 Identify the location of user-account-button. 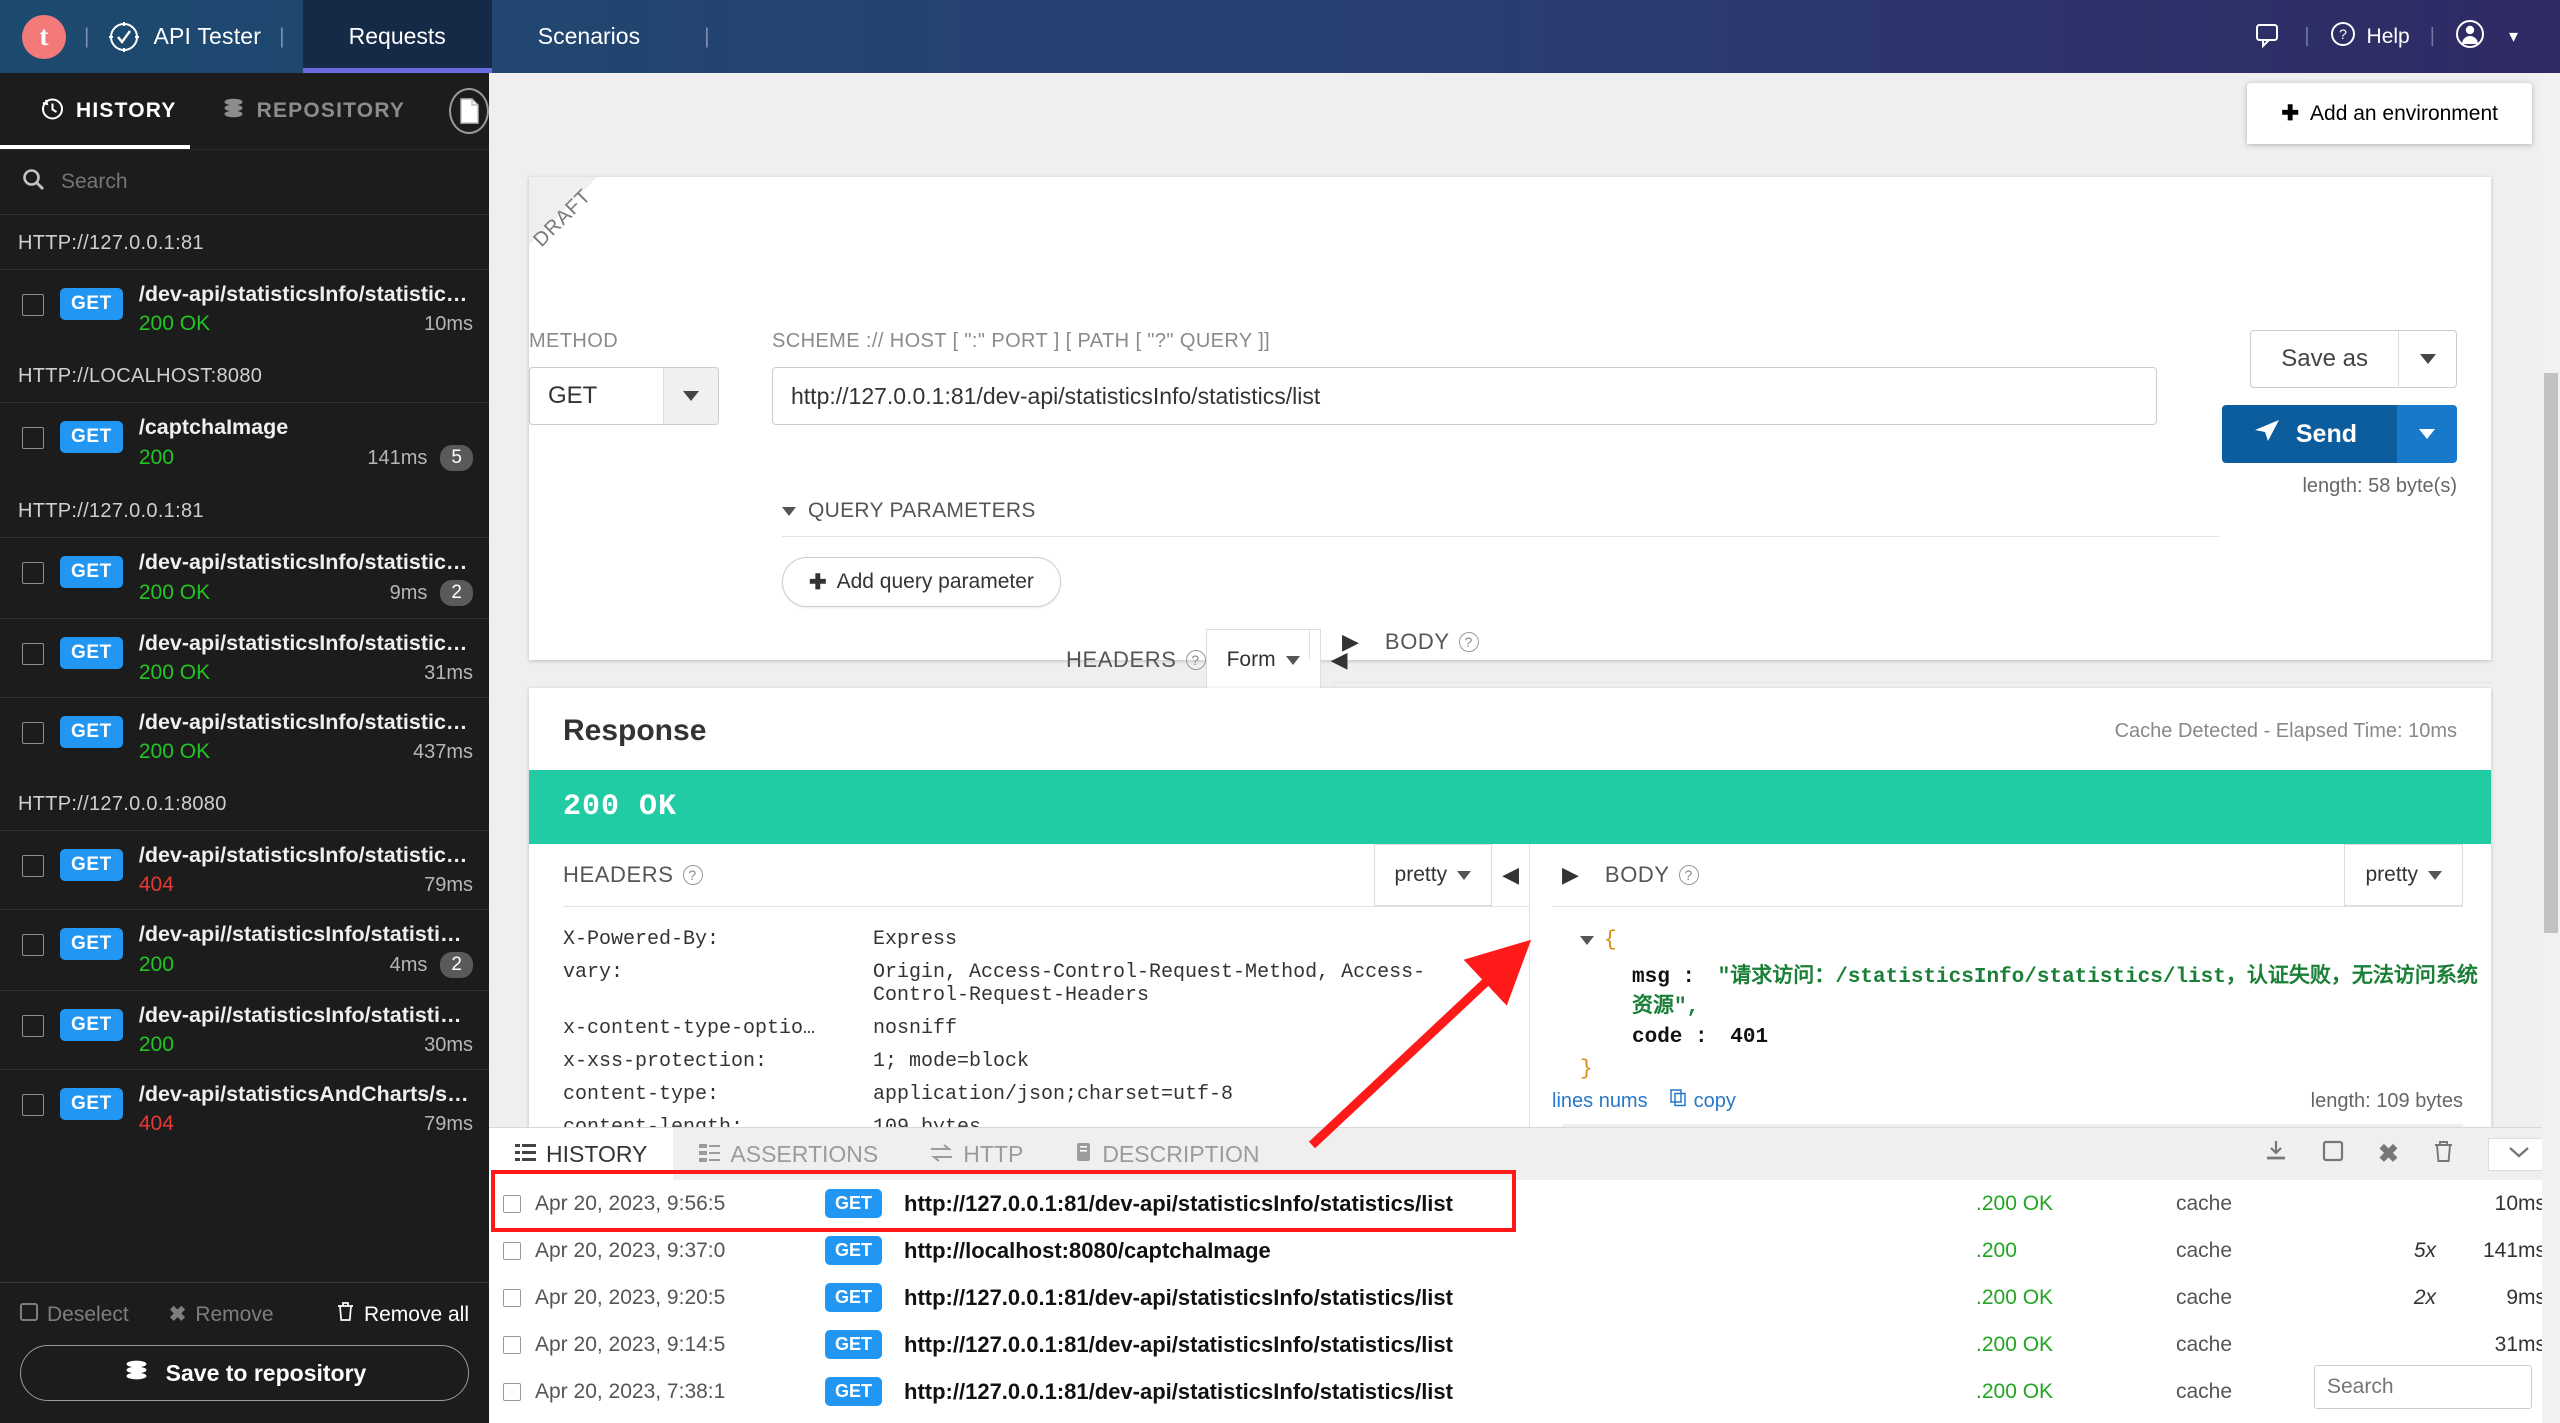
(2470, 37).